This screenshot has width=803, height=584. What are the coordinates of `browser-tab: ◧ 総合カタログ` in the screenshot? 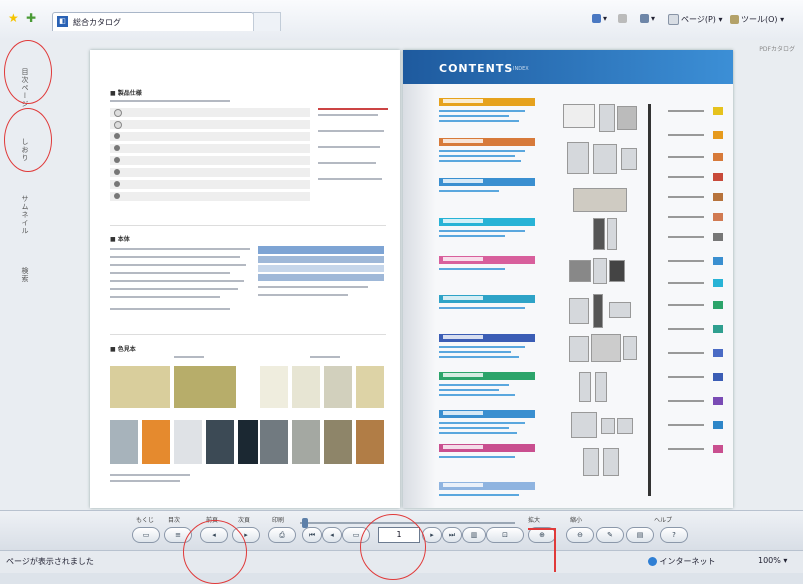 It's located at (153, 21).